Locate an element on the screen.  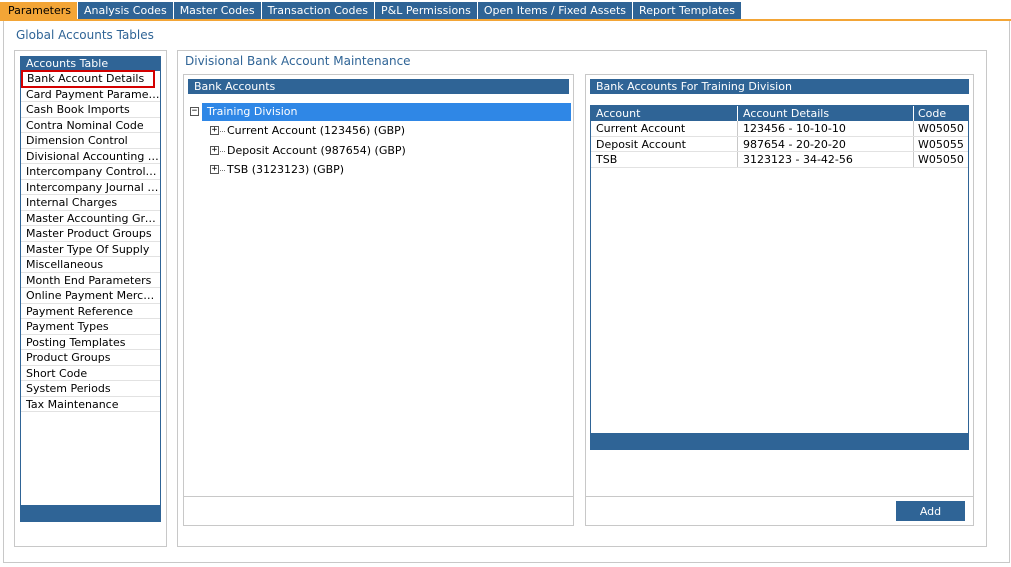
cell-account: Deposit Account is located at coordinates (664, 143).